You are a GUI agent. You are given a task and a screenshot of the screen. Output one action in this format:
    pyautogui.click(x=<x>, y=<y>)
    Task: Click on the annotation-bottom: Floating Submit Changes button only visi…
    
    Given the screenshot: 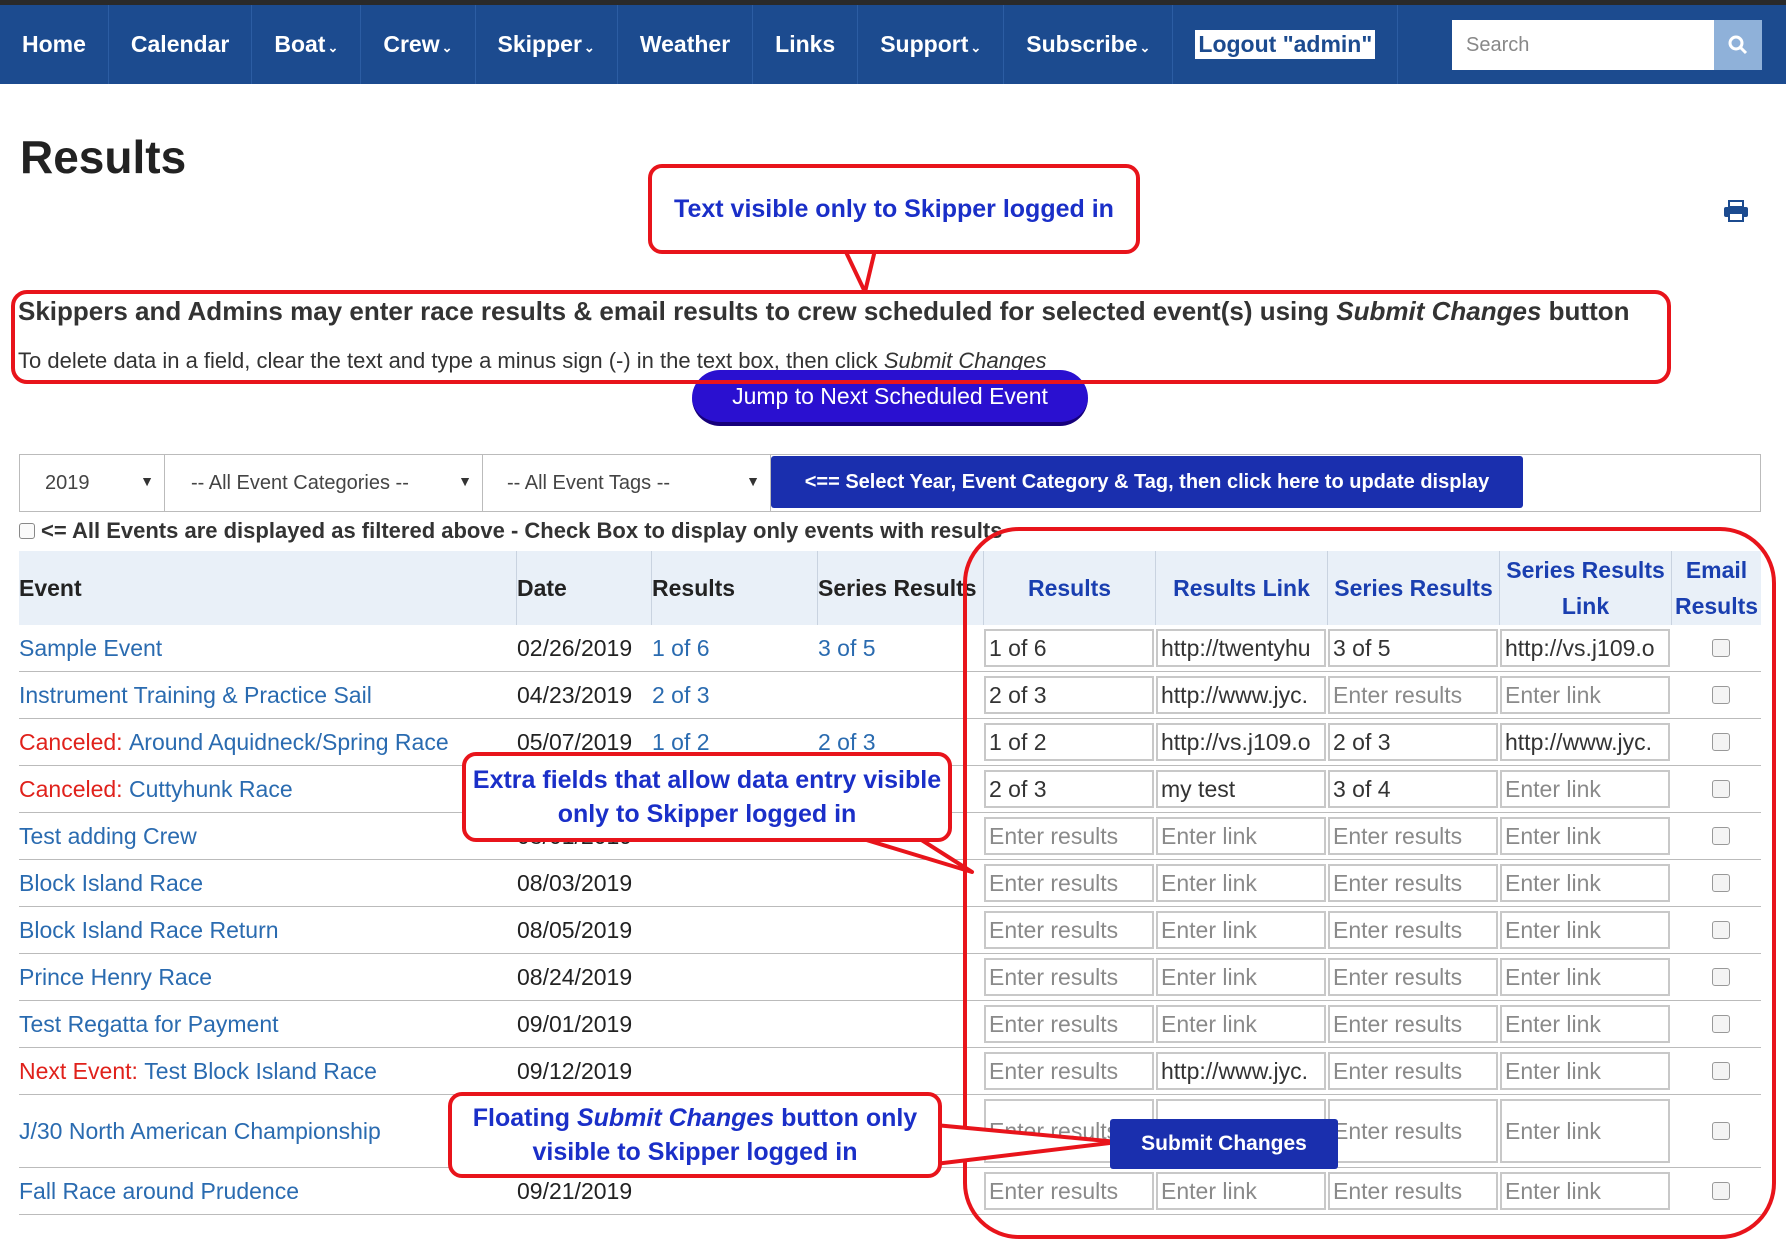 What is the action you would take?
    pyautogui.click(x=695, y=1135)
    